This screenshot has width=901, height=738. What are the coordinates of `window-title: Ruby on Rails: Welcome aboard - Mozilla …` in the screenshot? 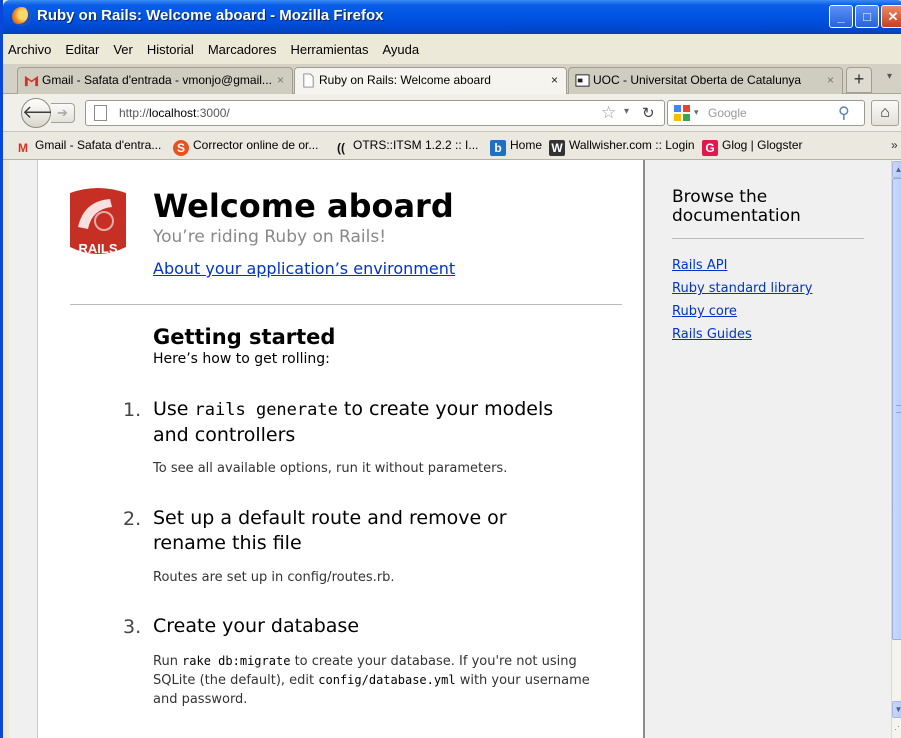 It's located at (210, 15).